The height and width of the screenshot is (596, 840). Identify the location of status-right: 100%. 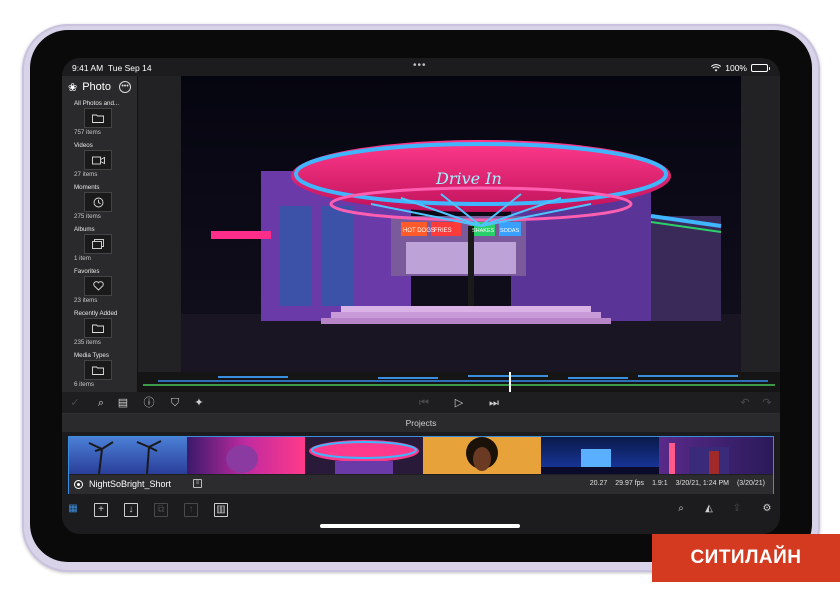
(740, 68).